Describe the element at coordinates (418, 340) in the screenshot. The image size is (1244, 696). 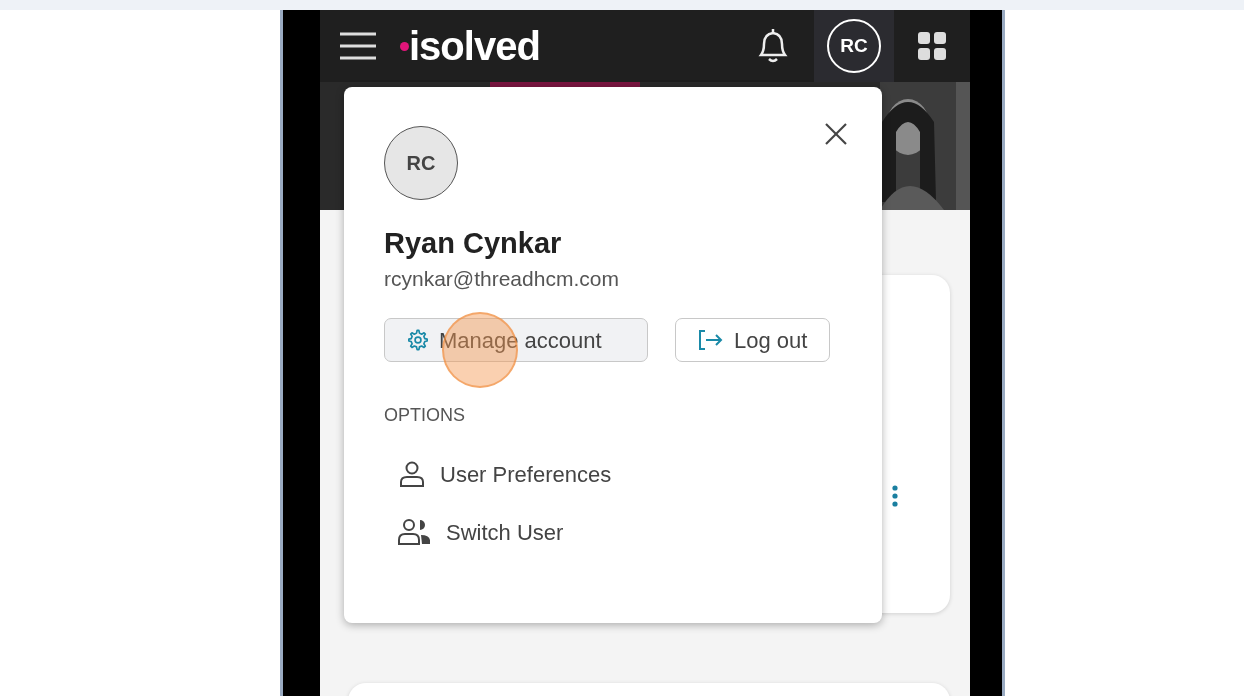
I see `gear-icon` at that location.